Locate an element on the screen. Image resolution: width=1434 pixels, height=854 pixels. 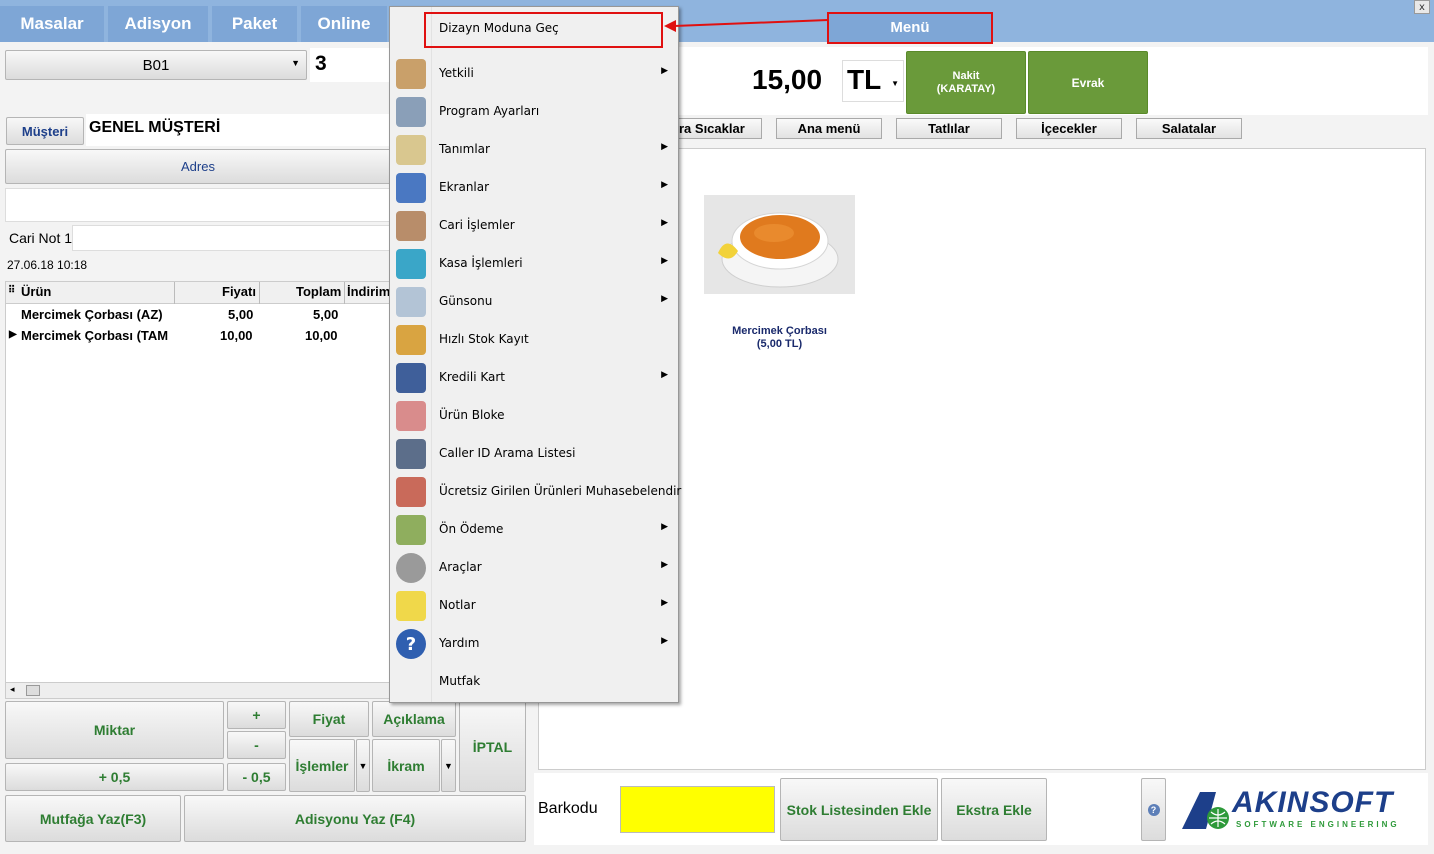
menu-item-label: Yetkili is located at coordinates (456, 73).